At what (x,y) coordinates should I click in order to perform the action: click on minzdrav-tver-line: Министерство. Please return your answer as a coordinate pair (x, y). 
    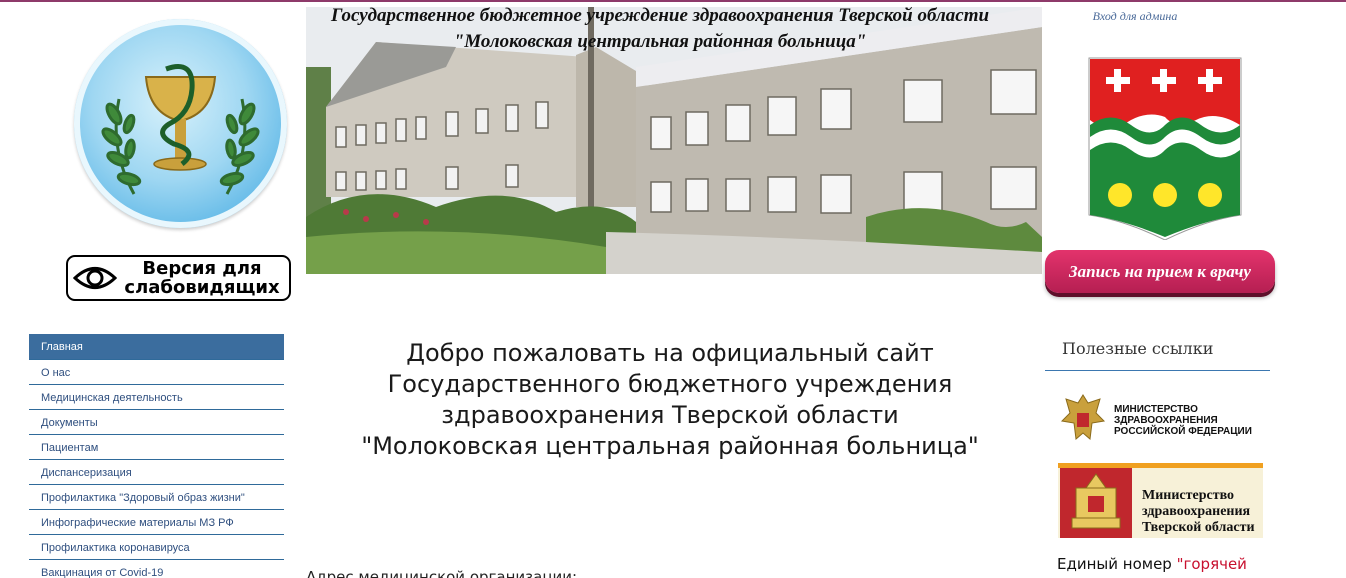
    Looking at the image, I should click on (1188, 495).